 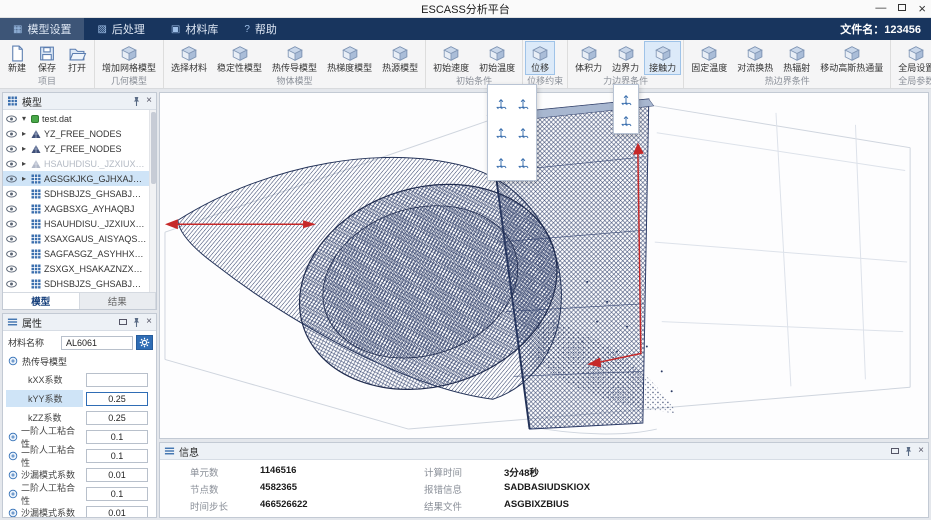 I want to click on constraint-option-z, so click(x=523, y=132).